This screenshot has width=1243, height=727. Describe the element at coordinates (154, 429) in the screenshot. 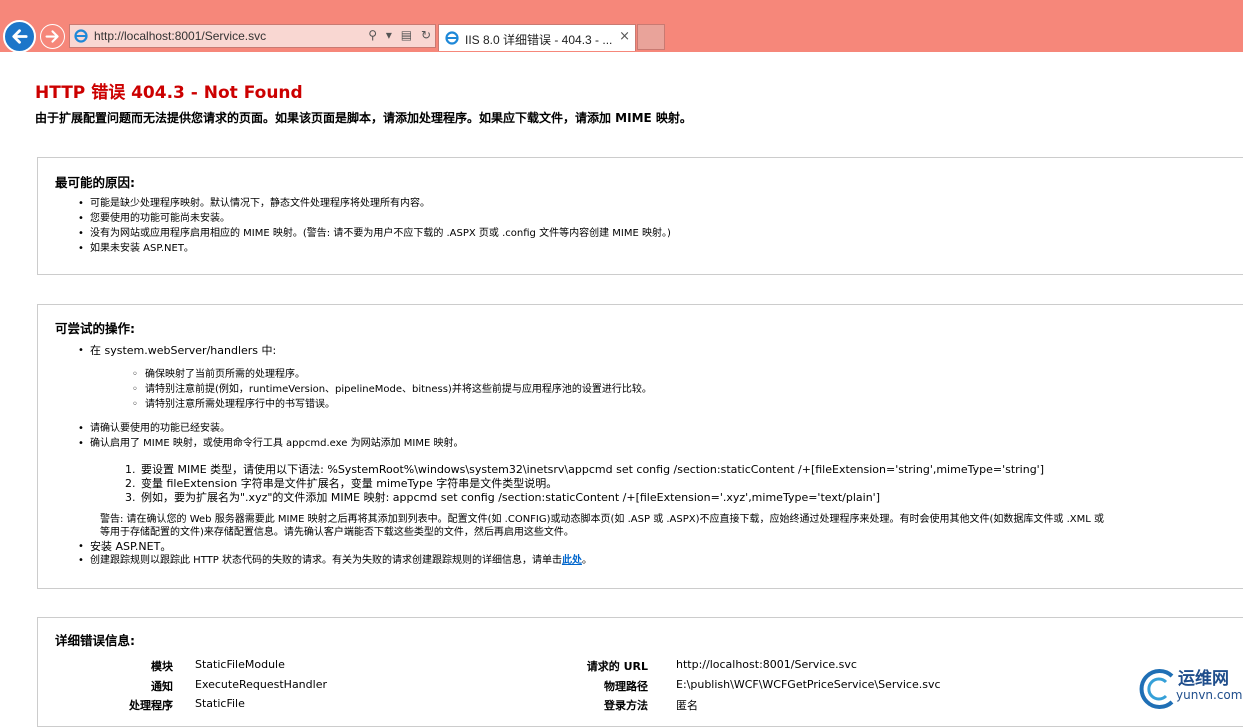

I see `list-item: 请确认要使用的功能已经安装。` at that location.